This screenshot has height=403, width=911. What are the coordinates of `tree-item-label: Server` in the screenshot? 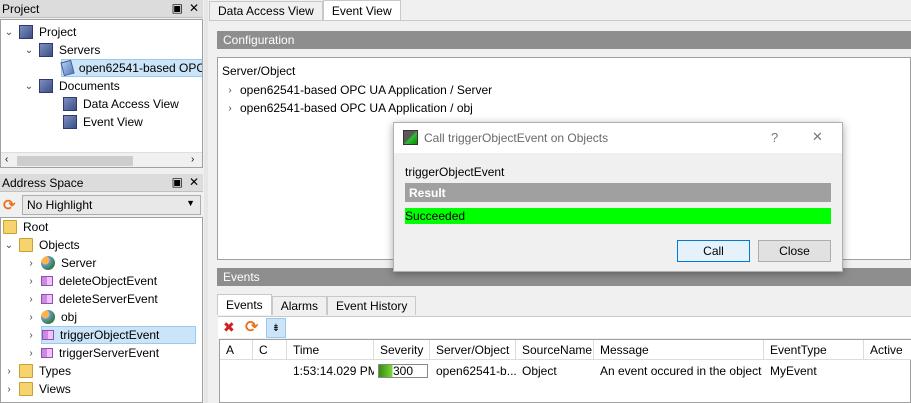 It's located at (79, 263).